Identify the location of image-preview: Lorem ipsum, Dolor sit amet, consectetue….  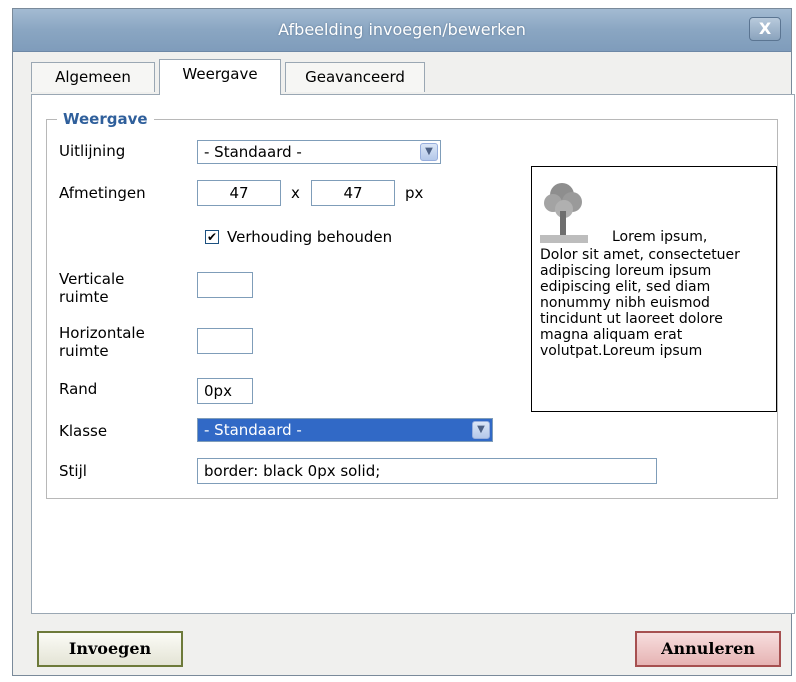
(654, 289).